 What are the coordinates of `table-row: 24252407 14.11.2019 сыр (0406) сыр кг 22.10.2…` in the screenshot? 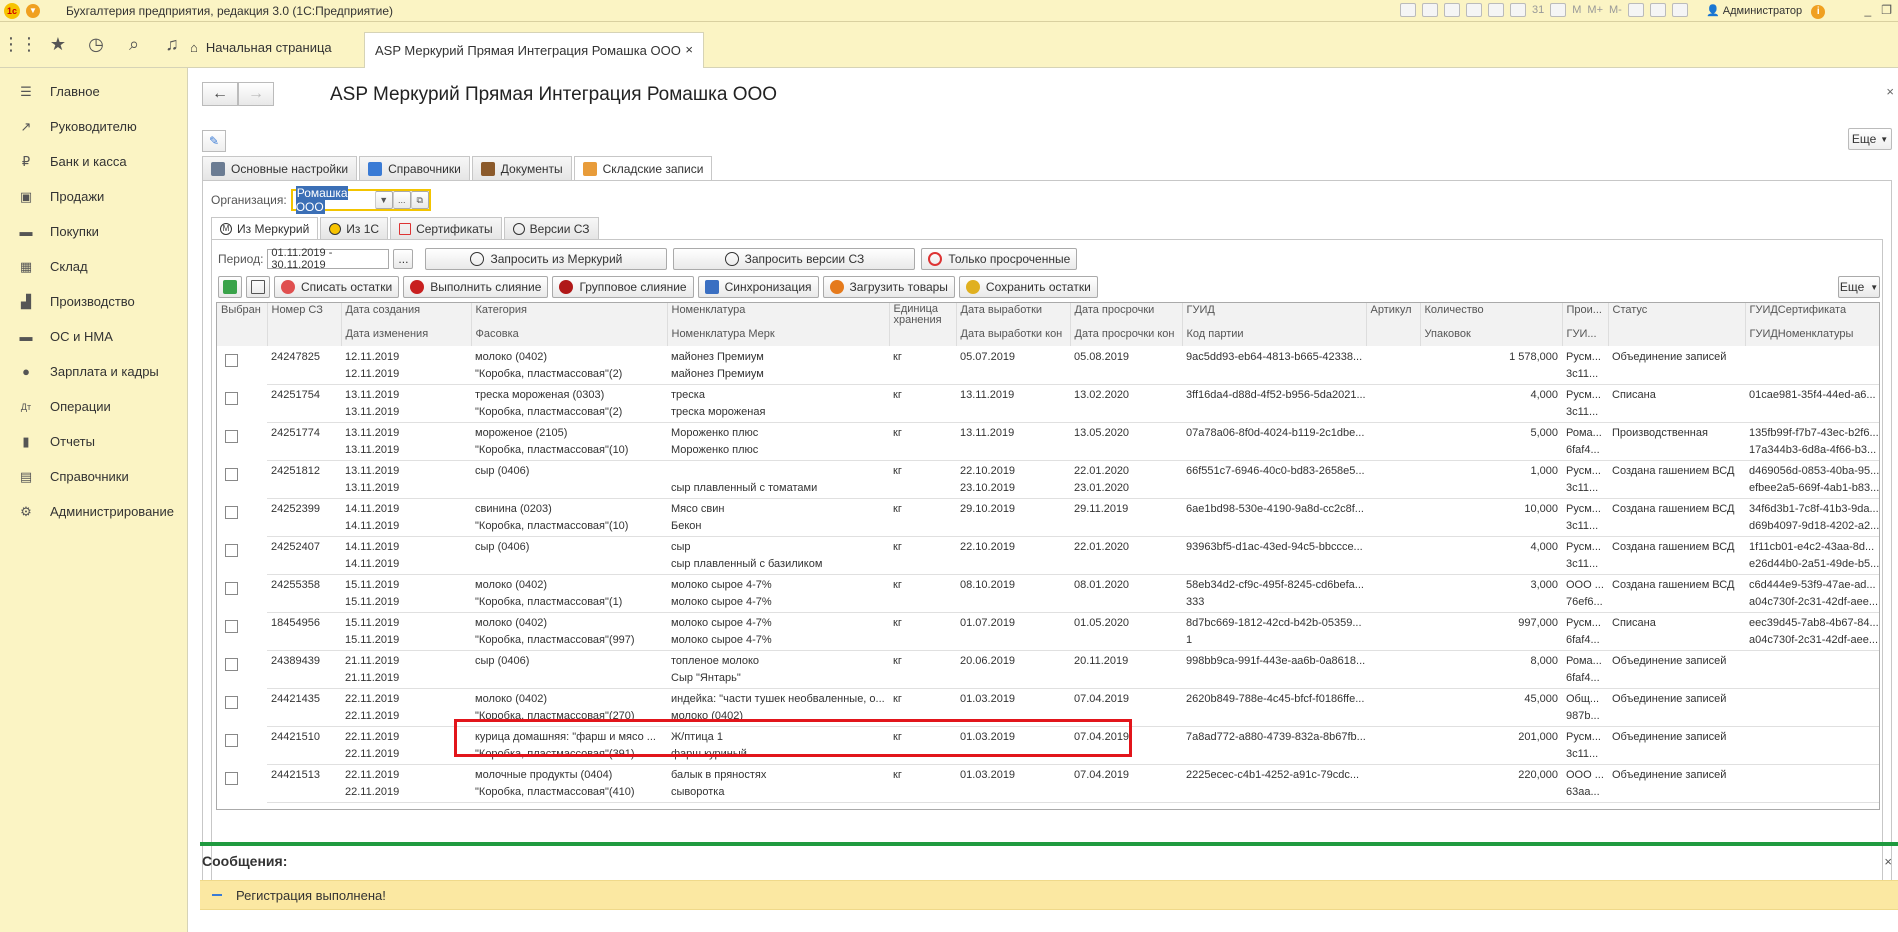 It's located at (1048, 546).